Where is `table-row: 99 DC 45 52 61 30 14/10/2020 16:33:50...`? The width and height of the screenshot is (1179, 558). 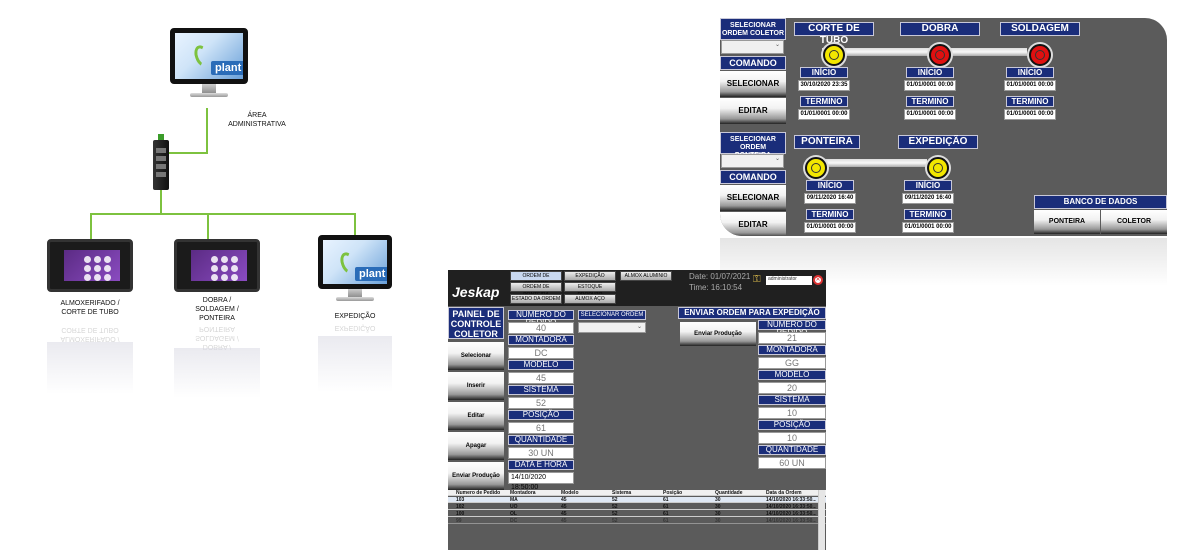
table-row: 99 DC 45 52 61 30 14/10/2020 16:33:50... is located at coordinates (637, 521).